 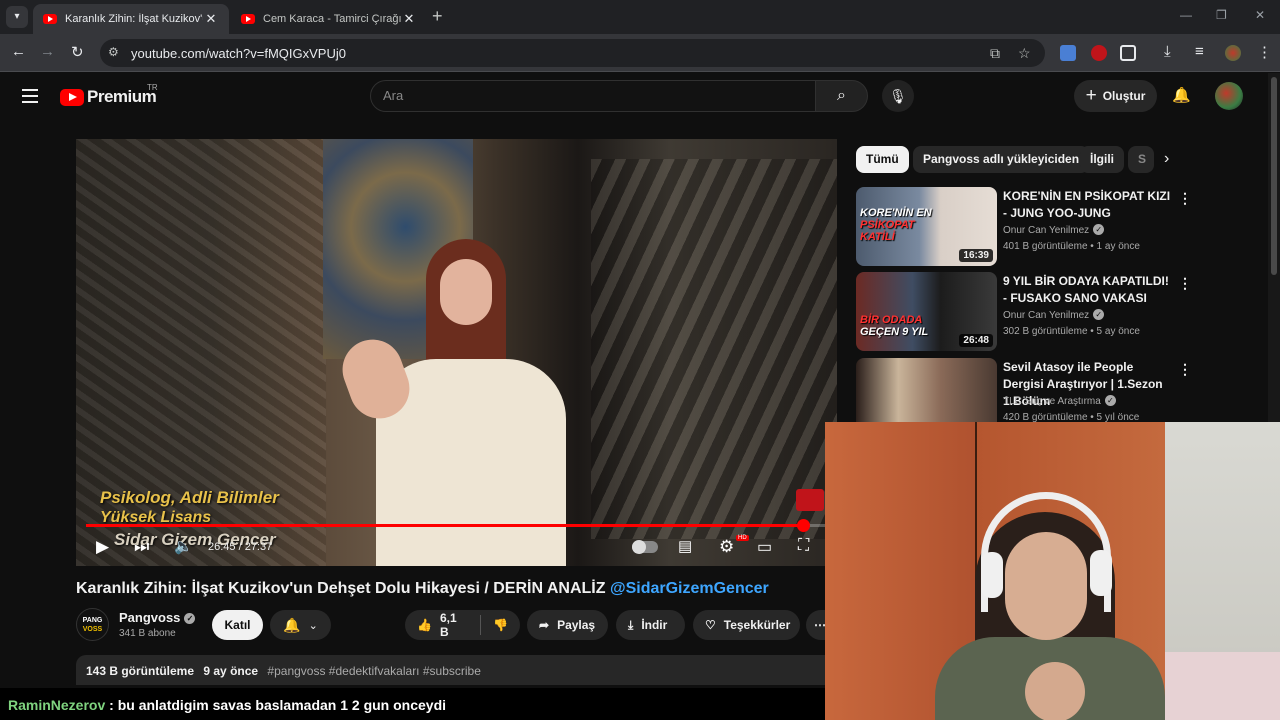 What do you see at coordinates (572, 53) in the screenshot?
I see `address-bar: ⚙ youtube.com/watch?v=fMQIGxVPUj0 ⧉ ☆` at bounding box center [572, 53].